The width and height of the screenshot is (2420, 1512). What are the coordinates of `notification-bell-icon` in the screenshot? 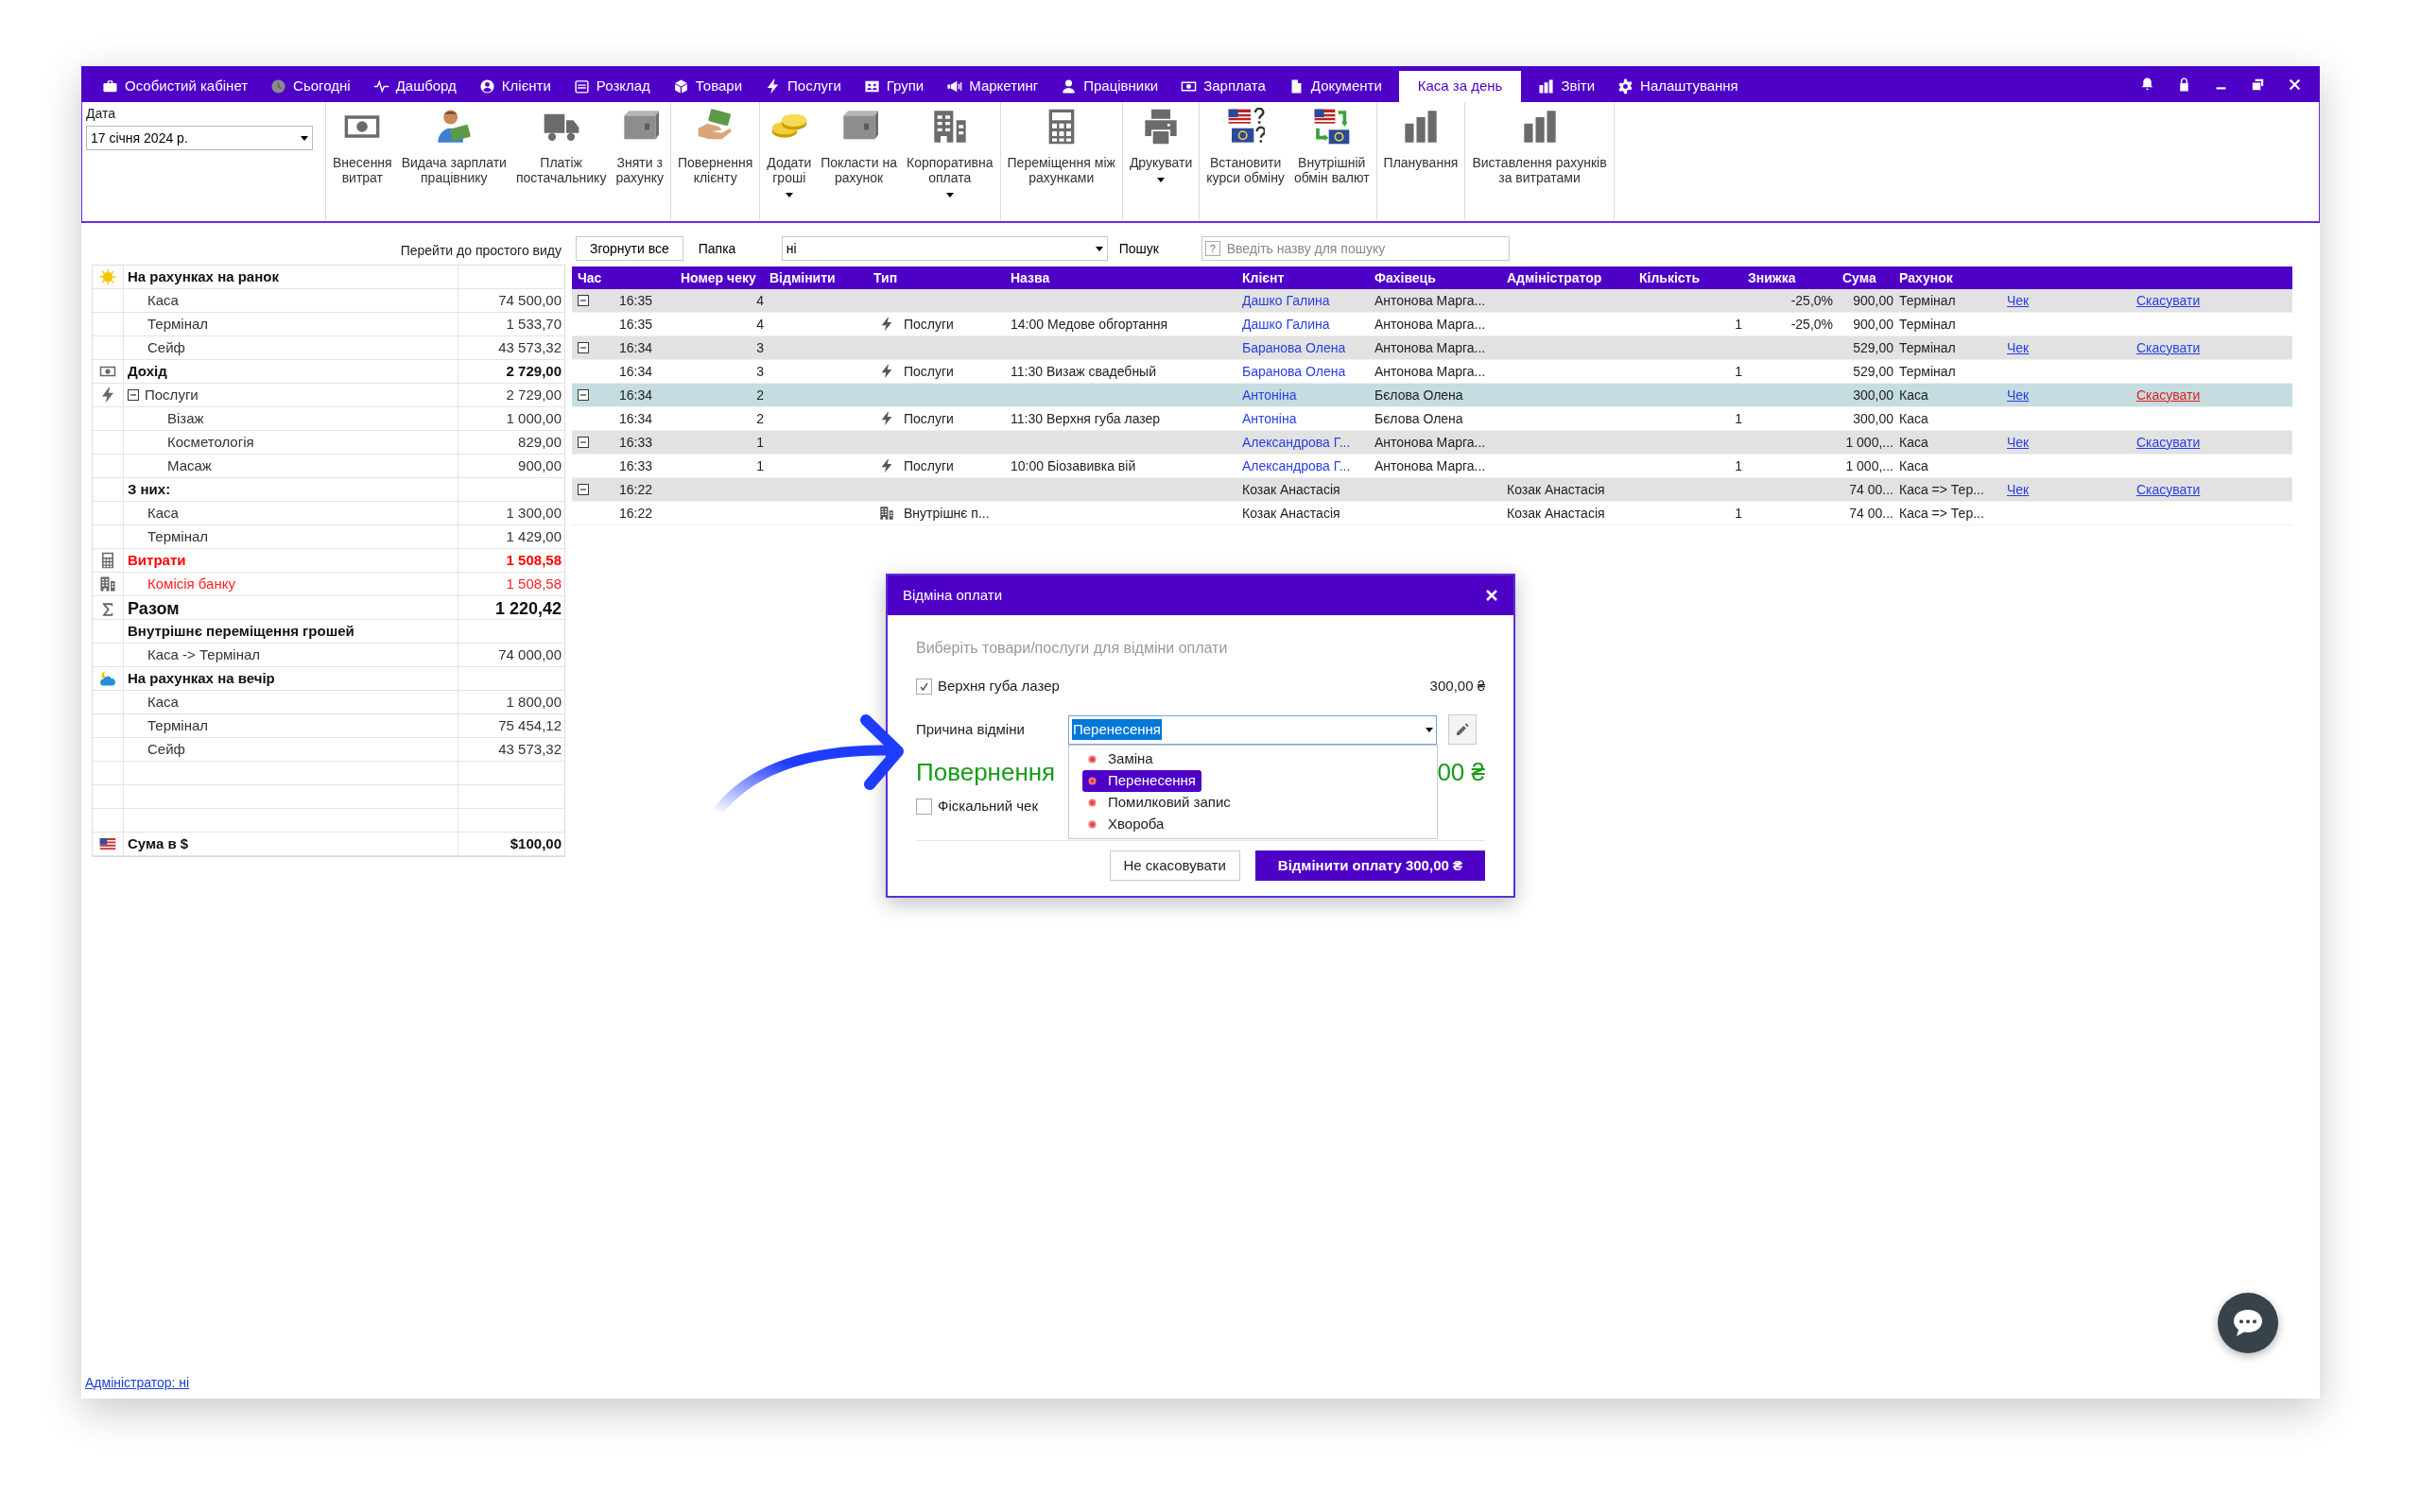 It's located at (2147, 84).